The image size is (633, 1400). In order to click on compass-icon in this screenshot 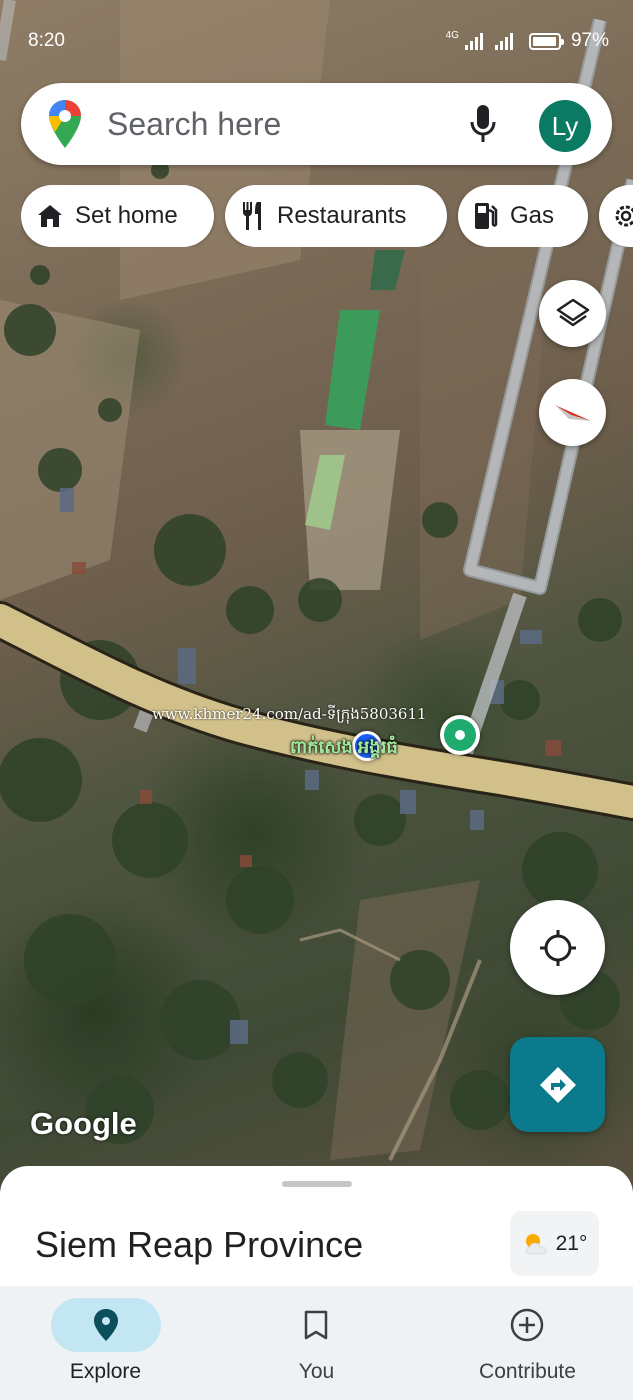, I will do `click(572, 412)`.